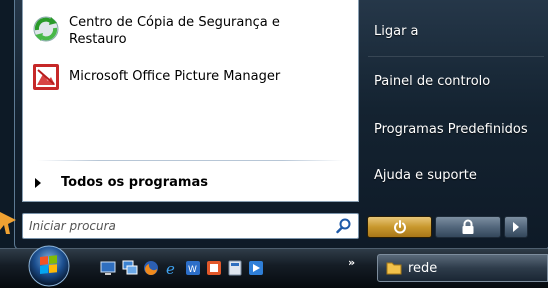 This screenshot has height=288, width=548. I want to click on power-button, so click(399, 227).